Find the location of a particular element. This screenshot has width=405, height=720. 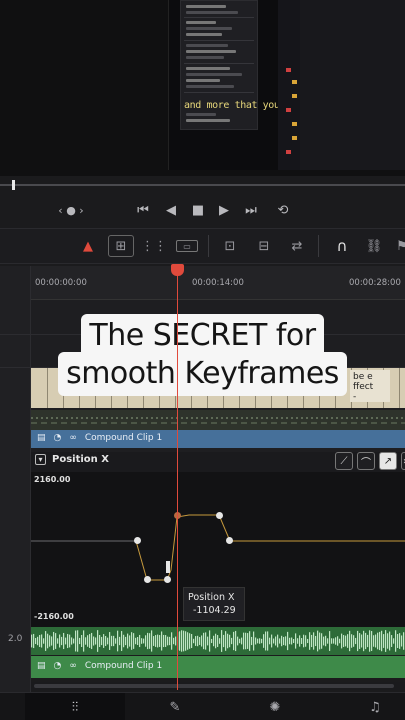

compound-clip-bar-bottom: ▤ ◔ ∞ Compound Clip 1 is located at coordinates (218, 667).